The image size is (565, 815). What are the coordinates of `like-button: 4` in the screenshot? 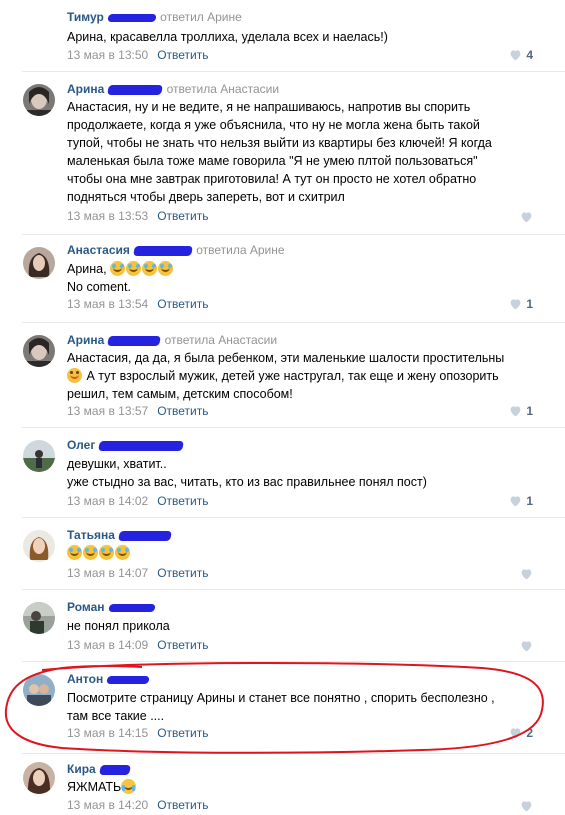 It's located at (521, 55).